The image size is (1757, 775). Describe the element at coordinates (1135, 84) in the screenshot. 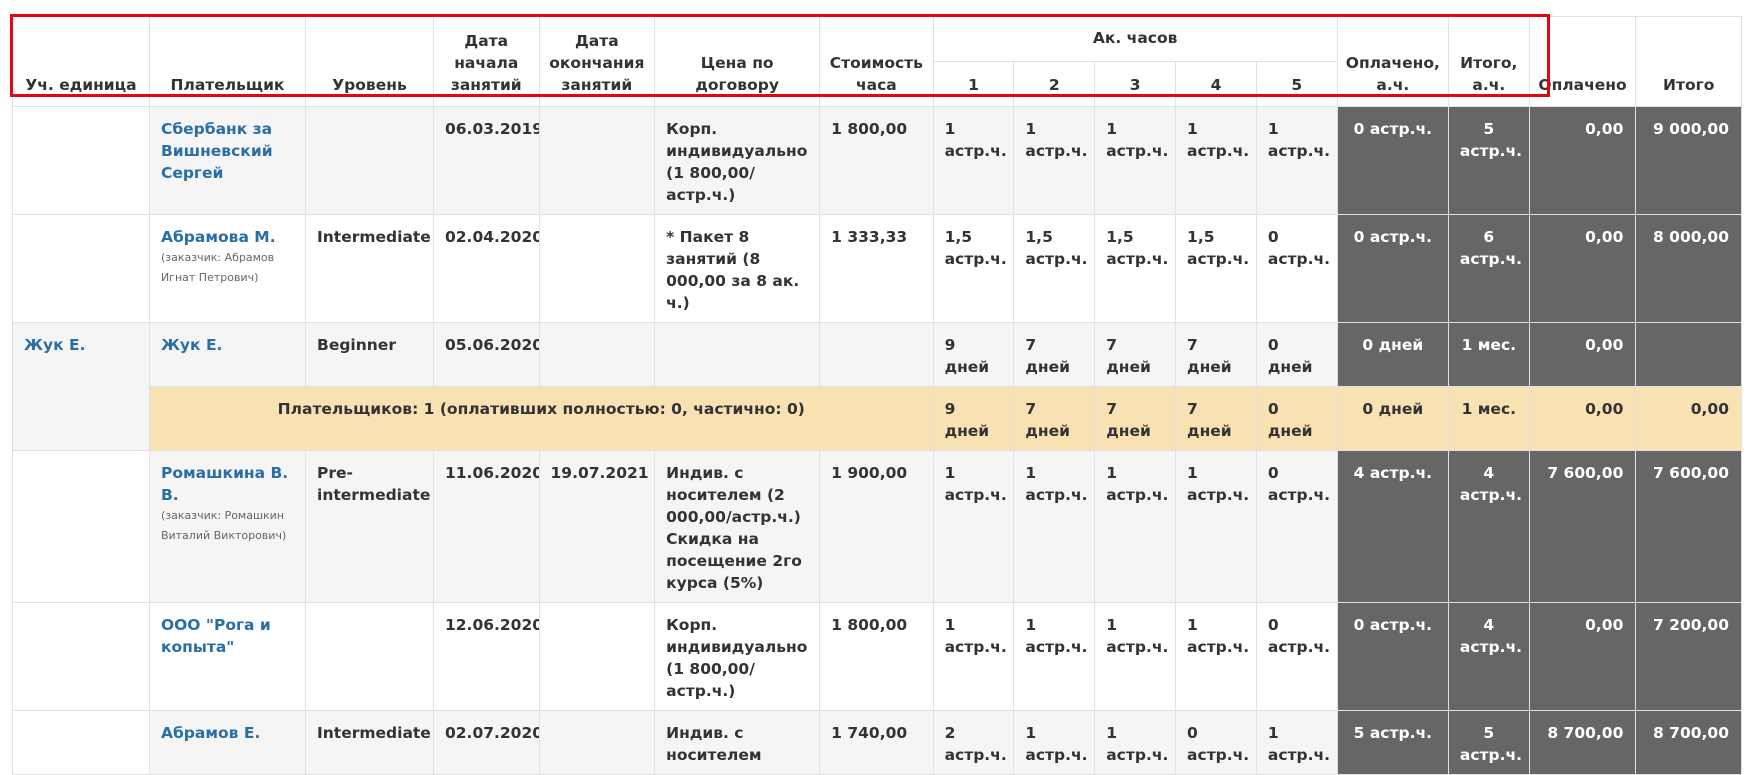

I see `col-header-month-3: 3` at that location.